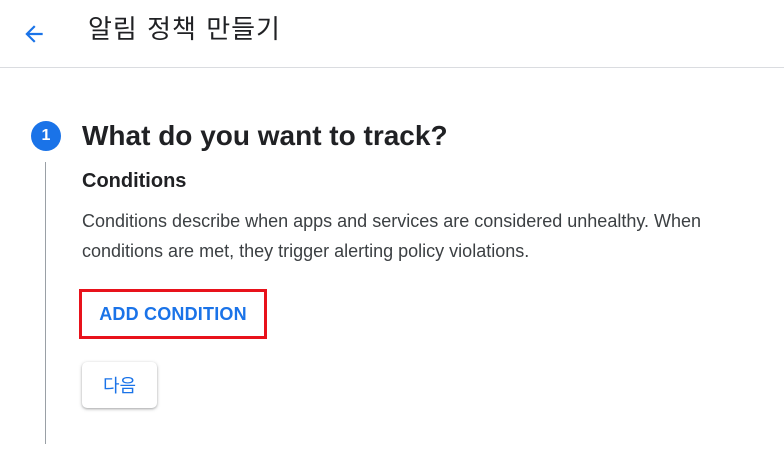 This screenshot has height=449, width=784. Describe the element at coordinates (173, 314) in the screenshot. I see `add-condition-button: ADD CONDITION` at that location.